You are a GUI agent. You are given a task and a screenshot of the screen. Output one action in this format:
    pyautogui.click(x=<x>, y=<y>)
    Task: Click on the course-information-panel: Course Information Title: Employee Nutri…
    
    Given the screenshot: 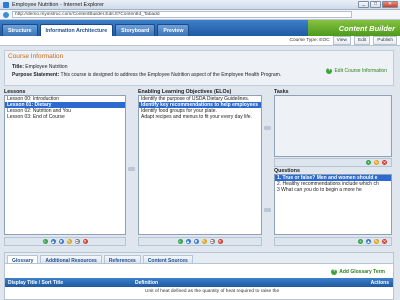 What is the action you would take?
    pyautogui.click(x=199, y=68)
    